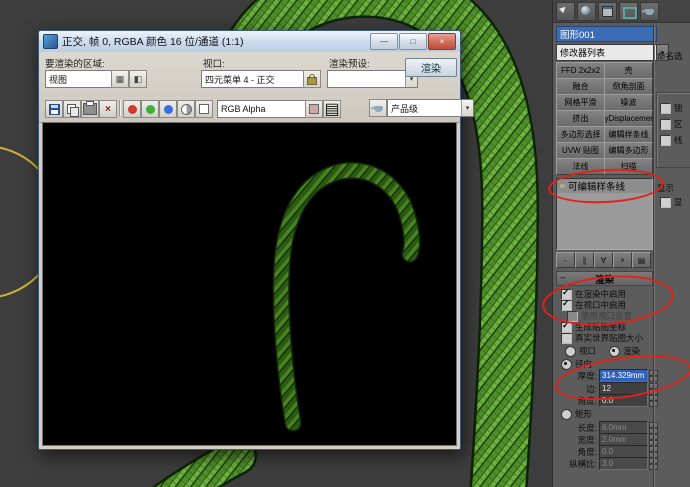  What do you see at coordinates (584, 260) in the screenshot?
I see `show-end-result-icon: ∥` at bounding box center [584, 260].